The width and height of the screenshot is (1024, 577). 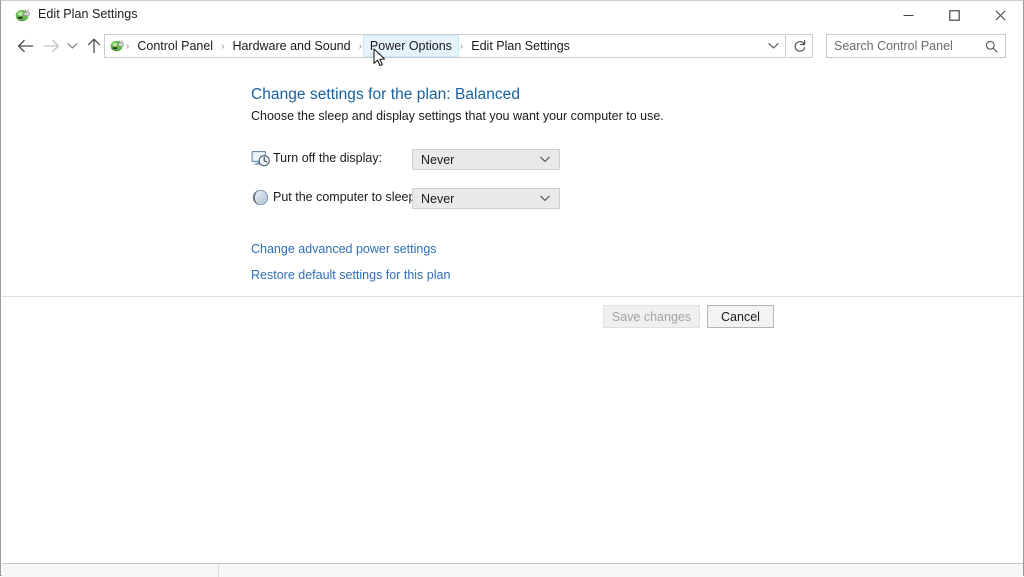 I want to click on search-box, so click(x=916, y=46).